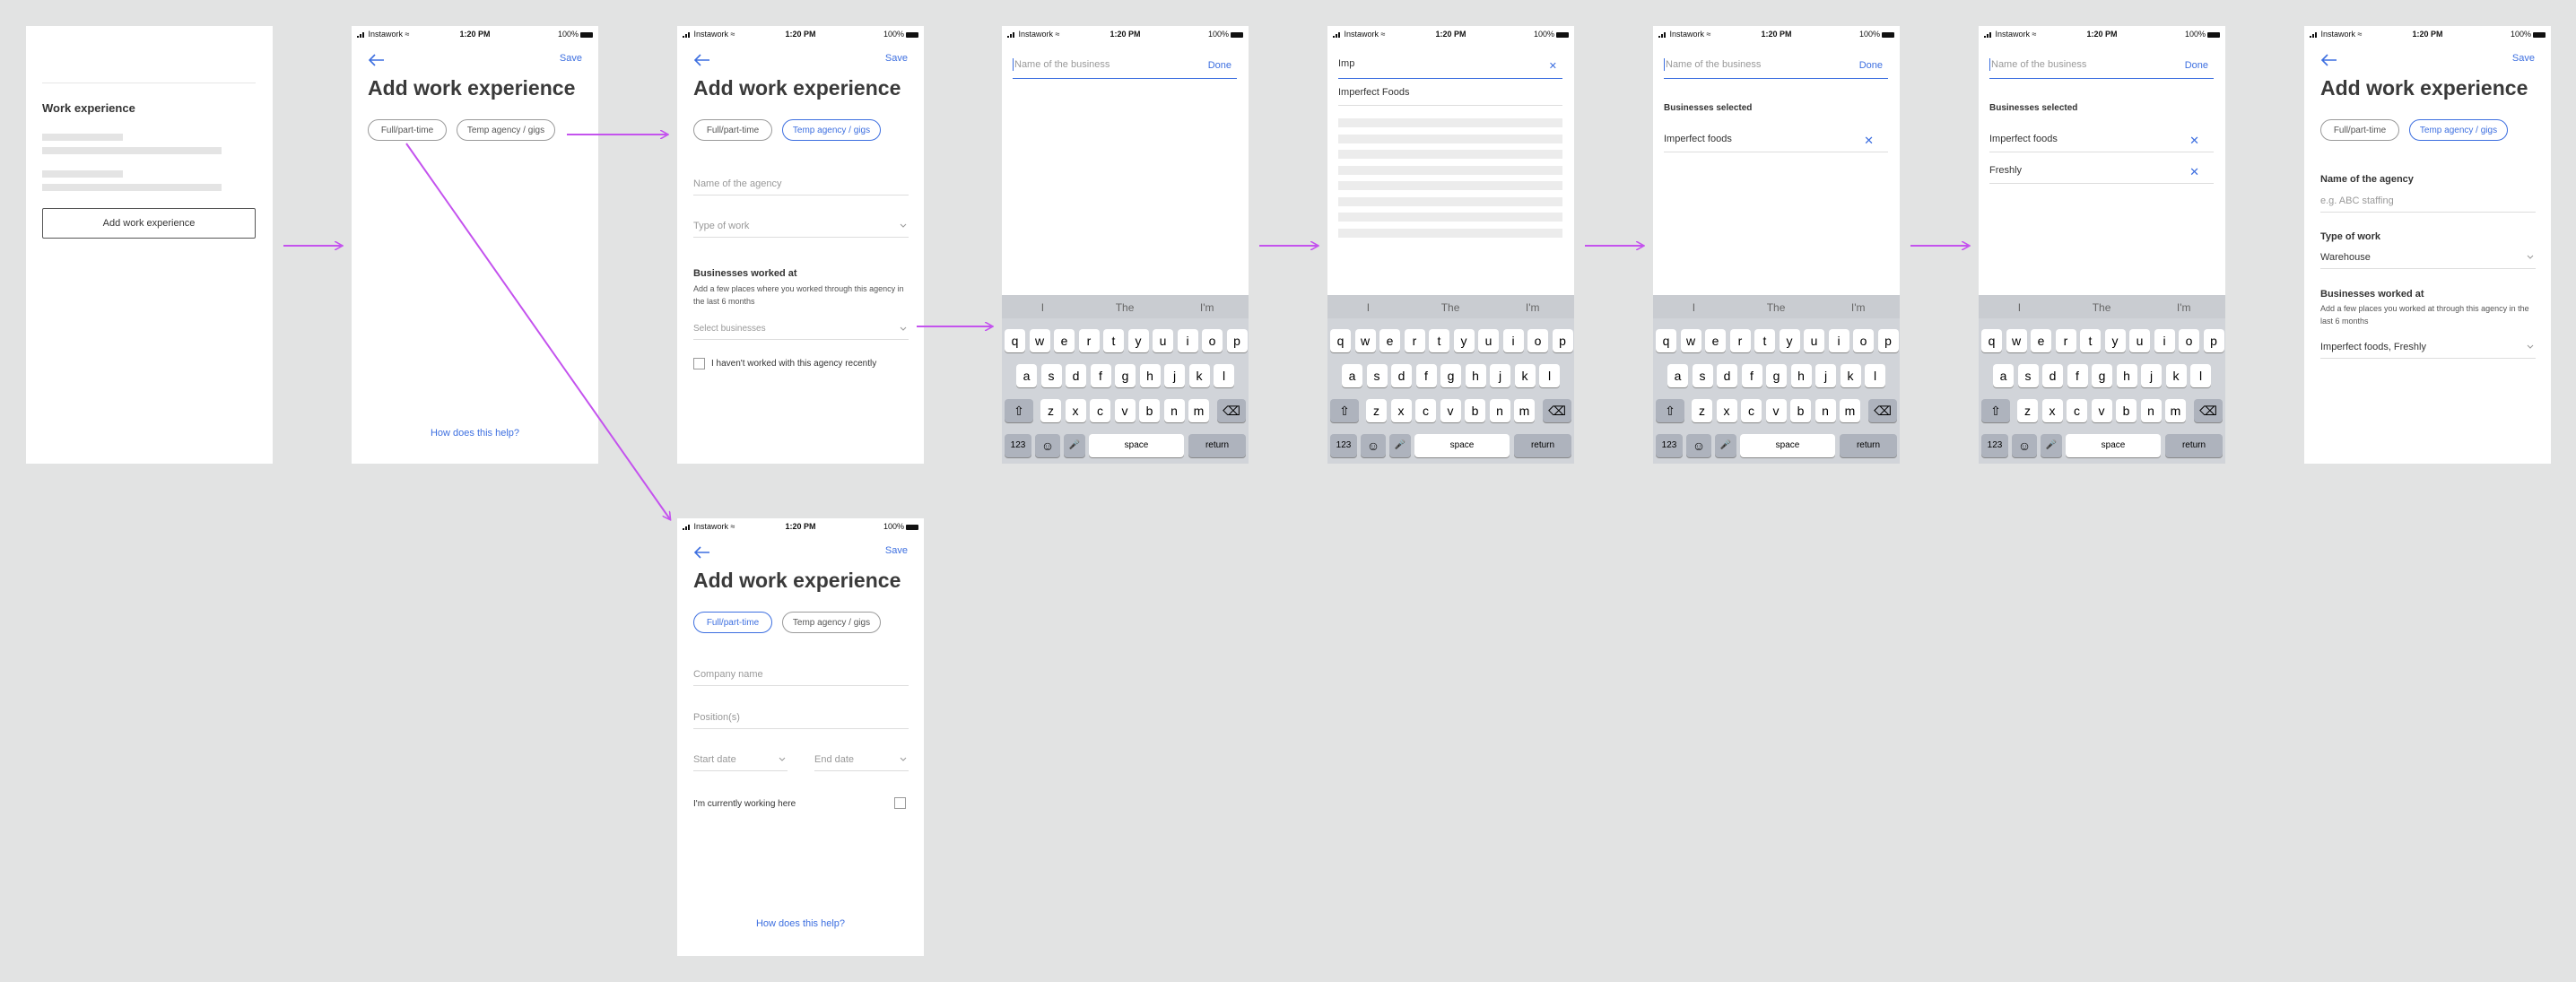 This screenshot has height=982, width=2576. I want to click on flow-arrow, so click(537, 331).